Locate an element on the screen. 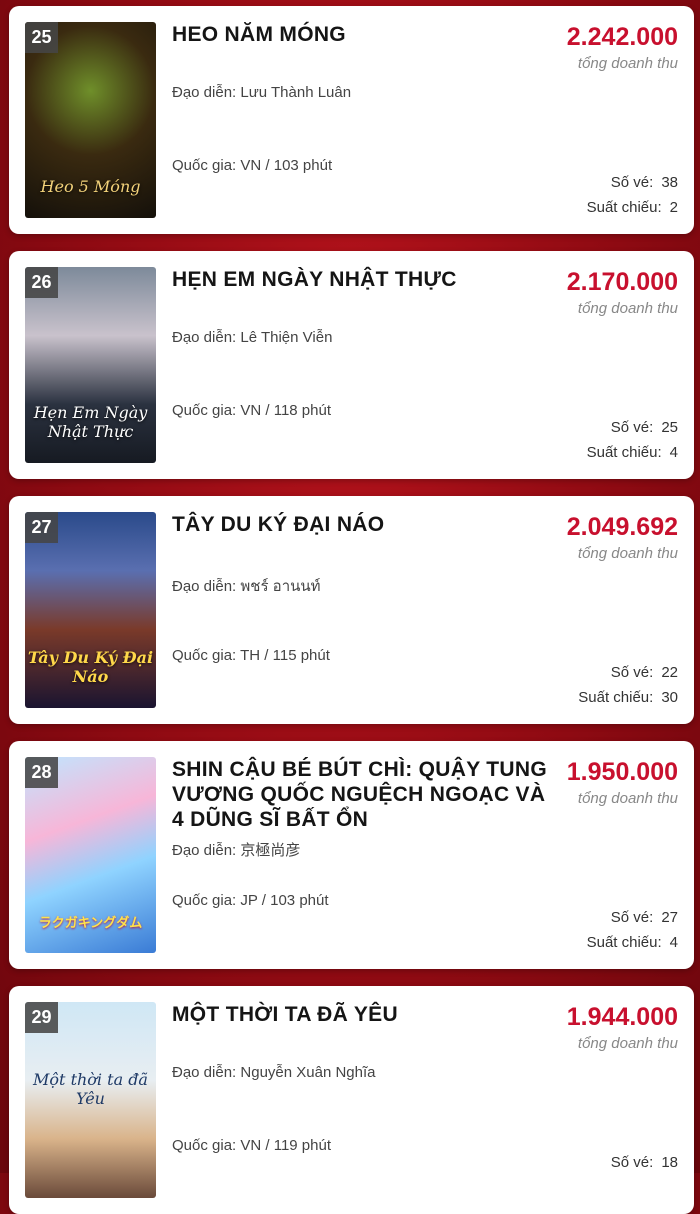 The height and width of the screenshot is (1214, 700). country-runtime-line: Quốc gia: VN / 119 phút is located at coordinates (251, 1145).